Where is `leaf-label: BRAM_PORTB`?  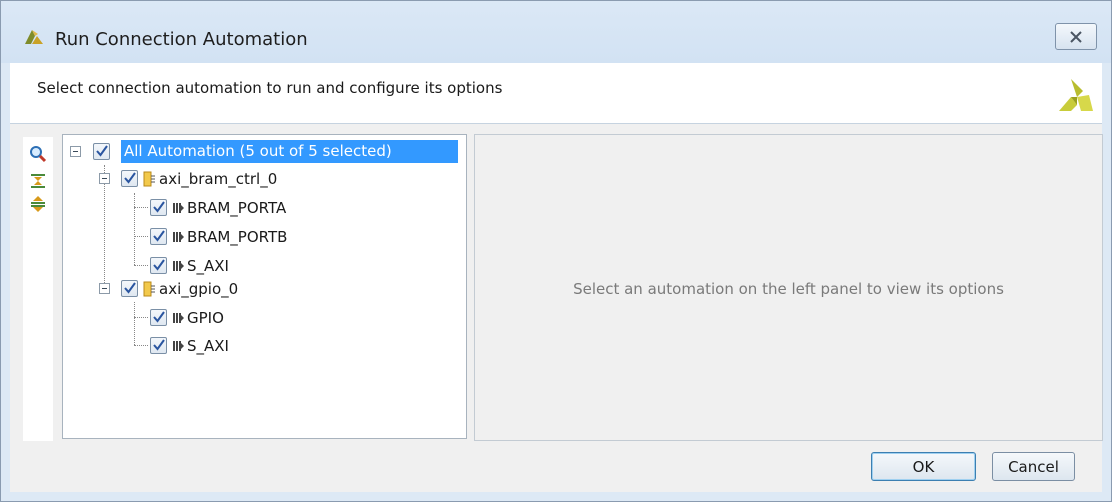
leaf-label: BRAM_PORTB is located at coordinates (237, 237).